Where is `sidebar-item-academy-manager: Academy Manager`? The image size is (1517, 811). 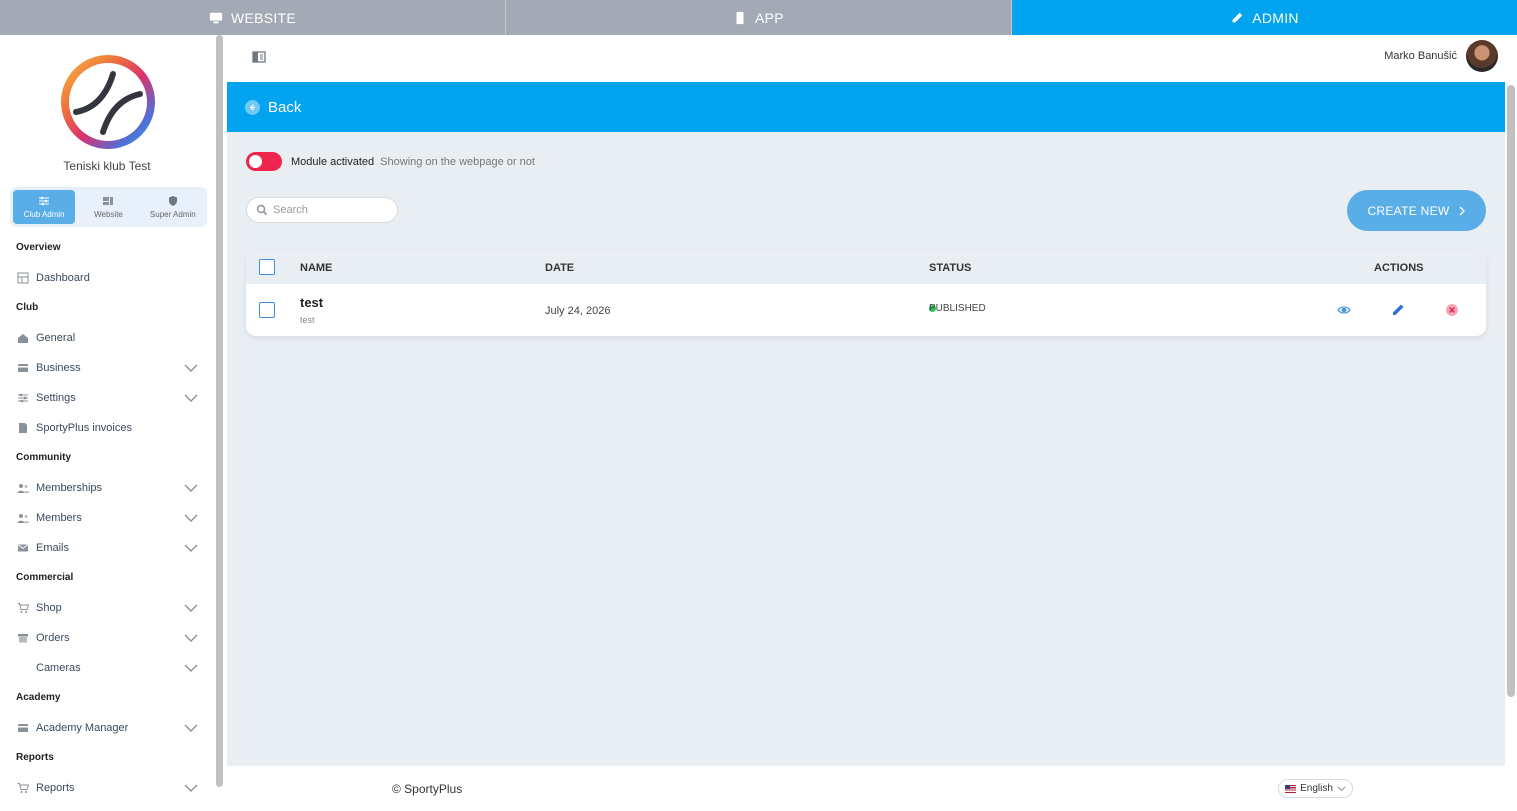 sidebar-item-academy-manager: Academy Manager is located at coordinates (107, 728).